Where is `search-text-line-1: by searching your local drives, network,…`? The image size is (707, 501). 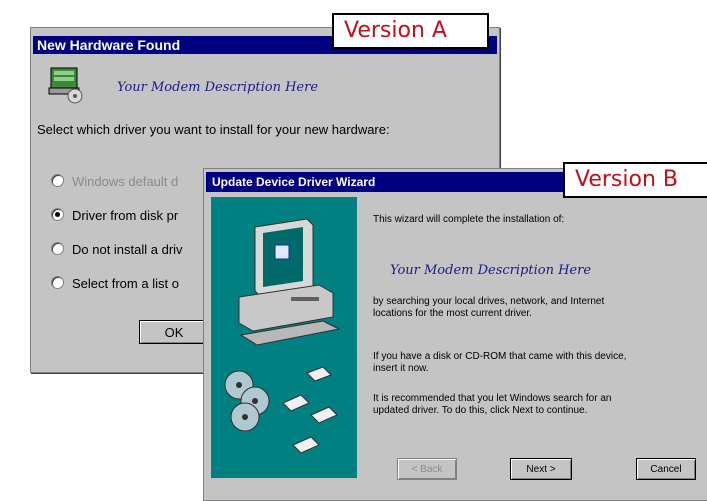
search-text-line-1: by searching your local drives, network,… is located at coordinates (489, 301).